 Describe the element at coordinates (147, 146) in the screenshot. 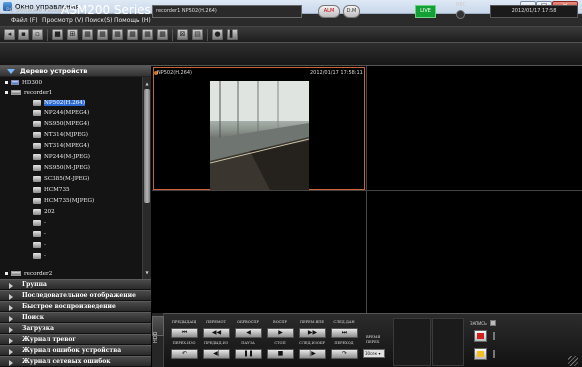

I see `tree-scrollbar-thumb` at that location.